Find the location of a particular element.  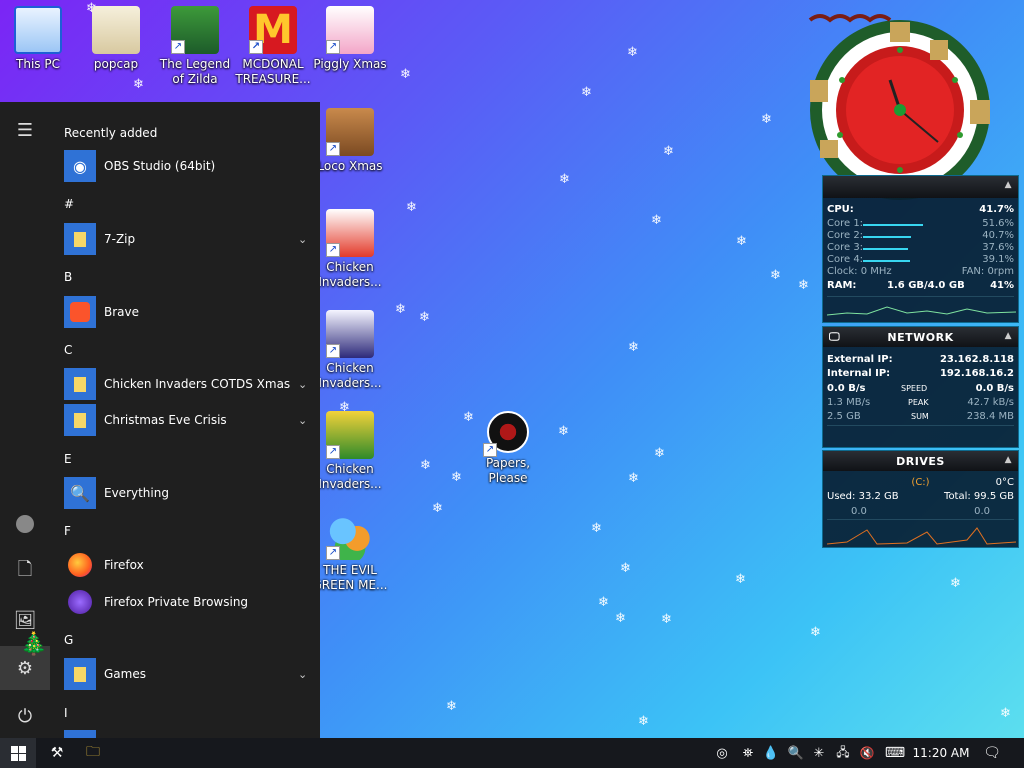

app-item-label: Chicken Invaders COTDS Xmas is located at coordinates (197, 384).